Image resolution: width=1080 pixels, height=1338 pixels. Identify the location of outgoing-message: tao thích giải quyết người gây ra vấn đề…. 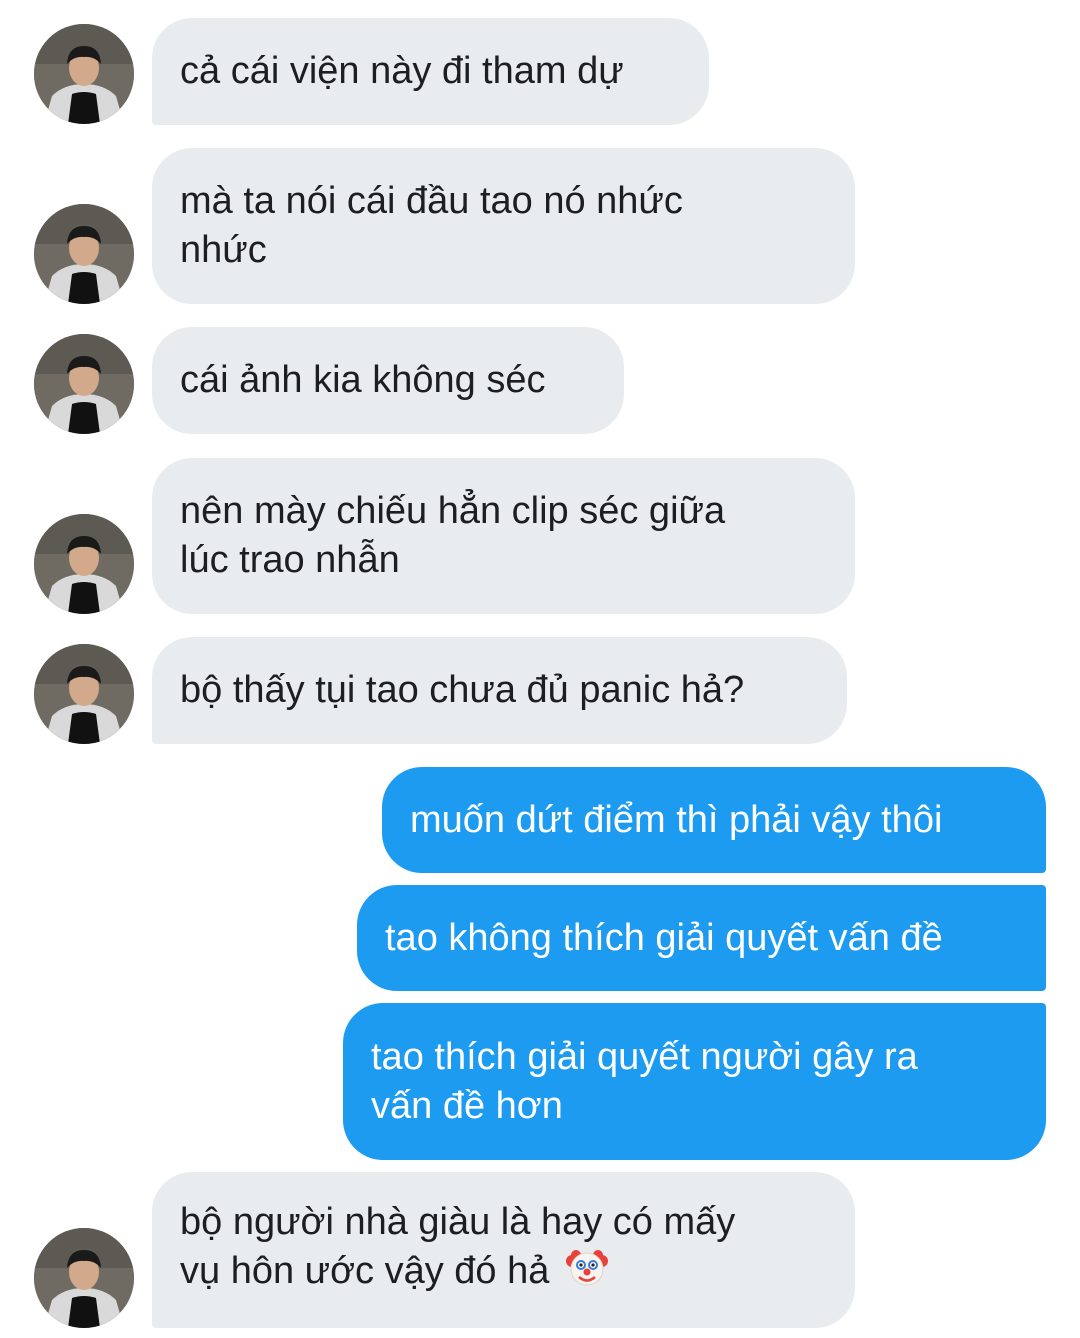
(694, 1081).